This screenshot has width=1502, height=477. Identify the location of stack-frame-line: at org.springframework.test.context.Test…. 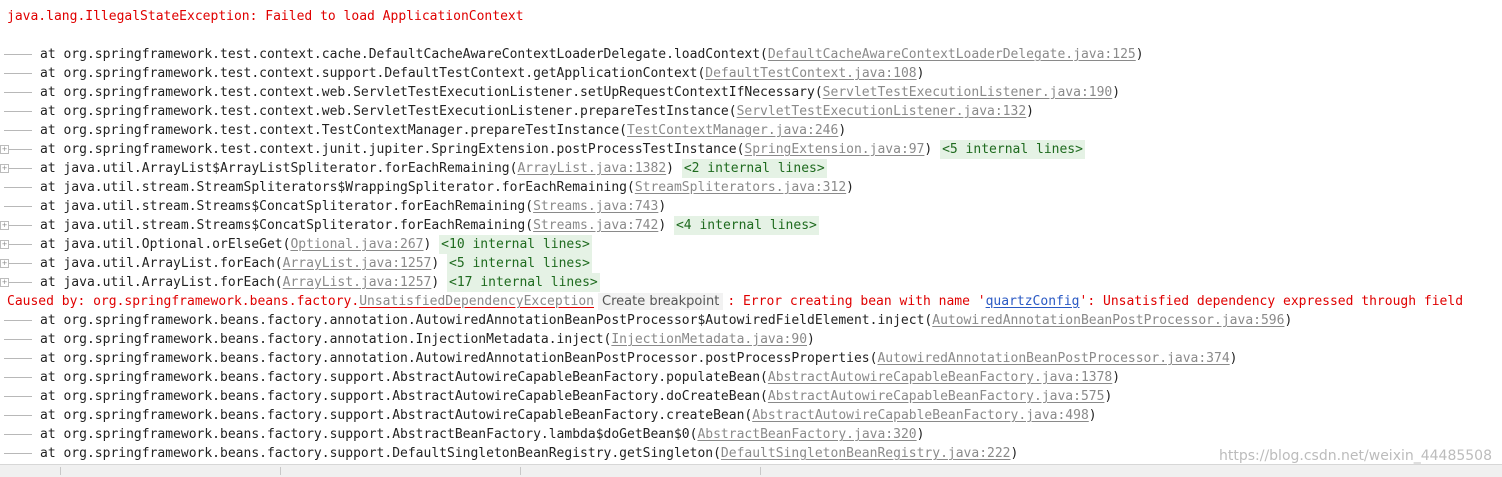
(423, 130).